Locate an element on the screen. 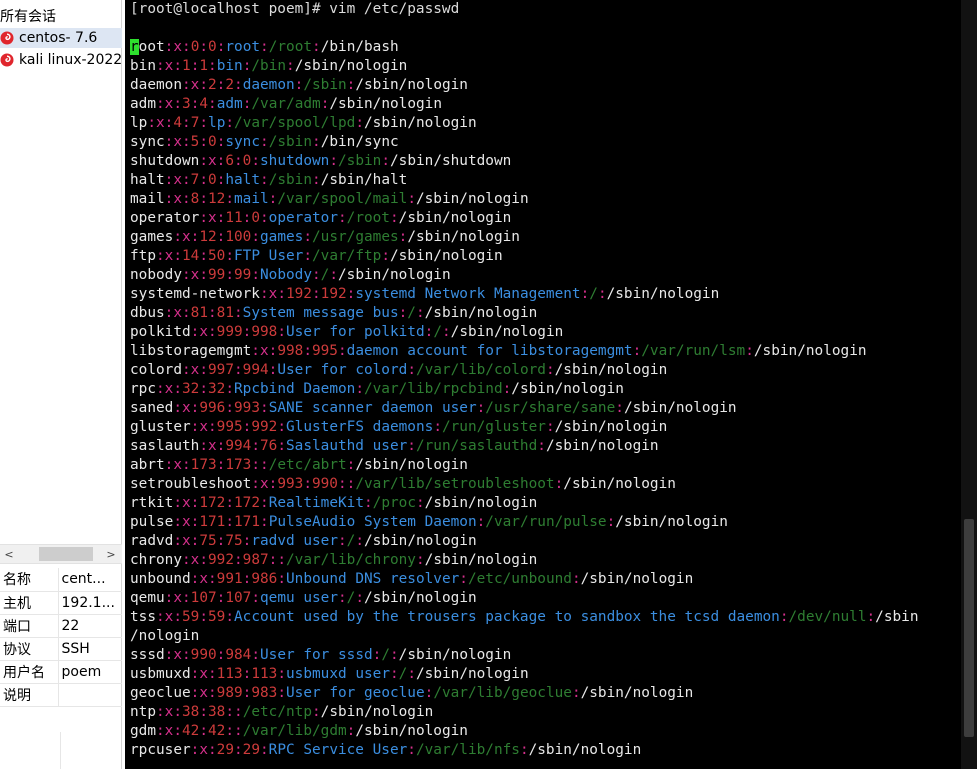 The width and height of the screenshot is (977, 769). passwd-uid: 172 is located at coordinates (212, 503).